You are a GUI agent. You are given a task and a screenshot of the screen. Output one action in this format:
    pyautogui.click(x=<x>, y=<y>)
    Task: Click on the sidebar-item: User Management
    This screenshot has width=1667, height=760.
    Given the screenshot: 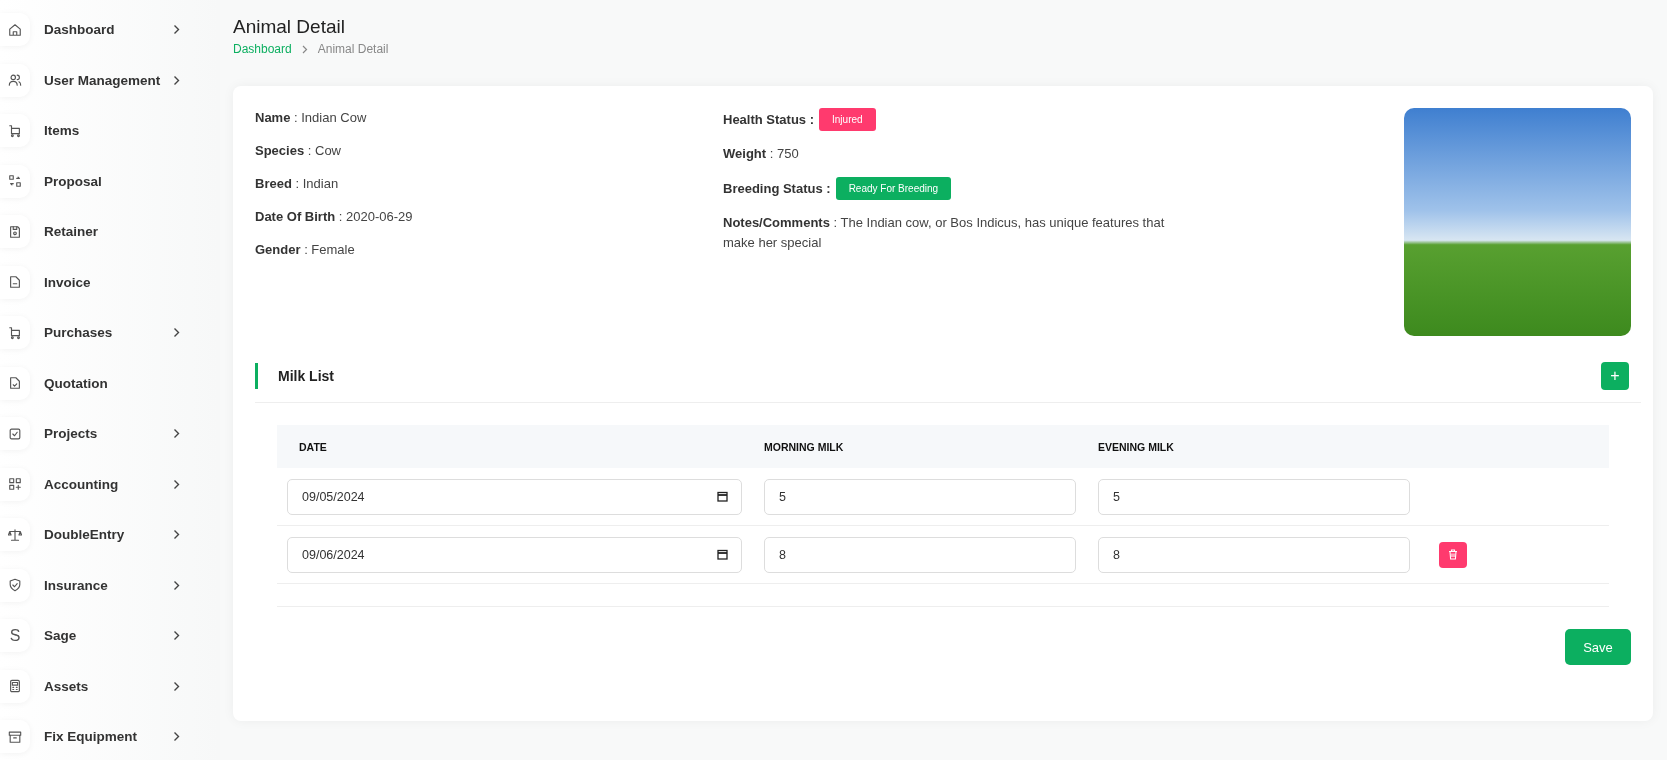 What is the action you would take?
    pyautogui.click(x=110, y=80)
    